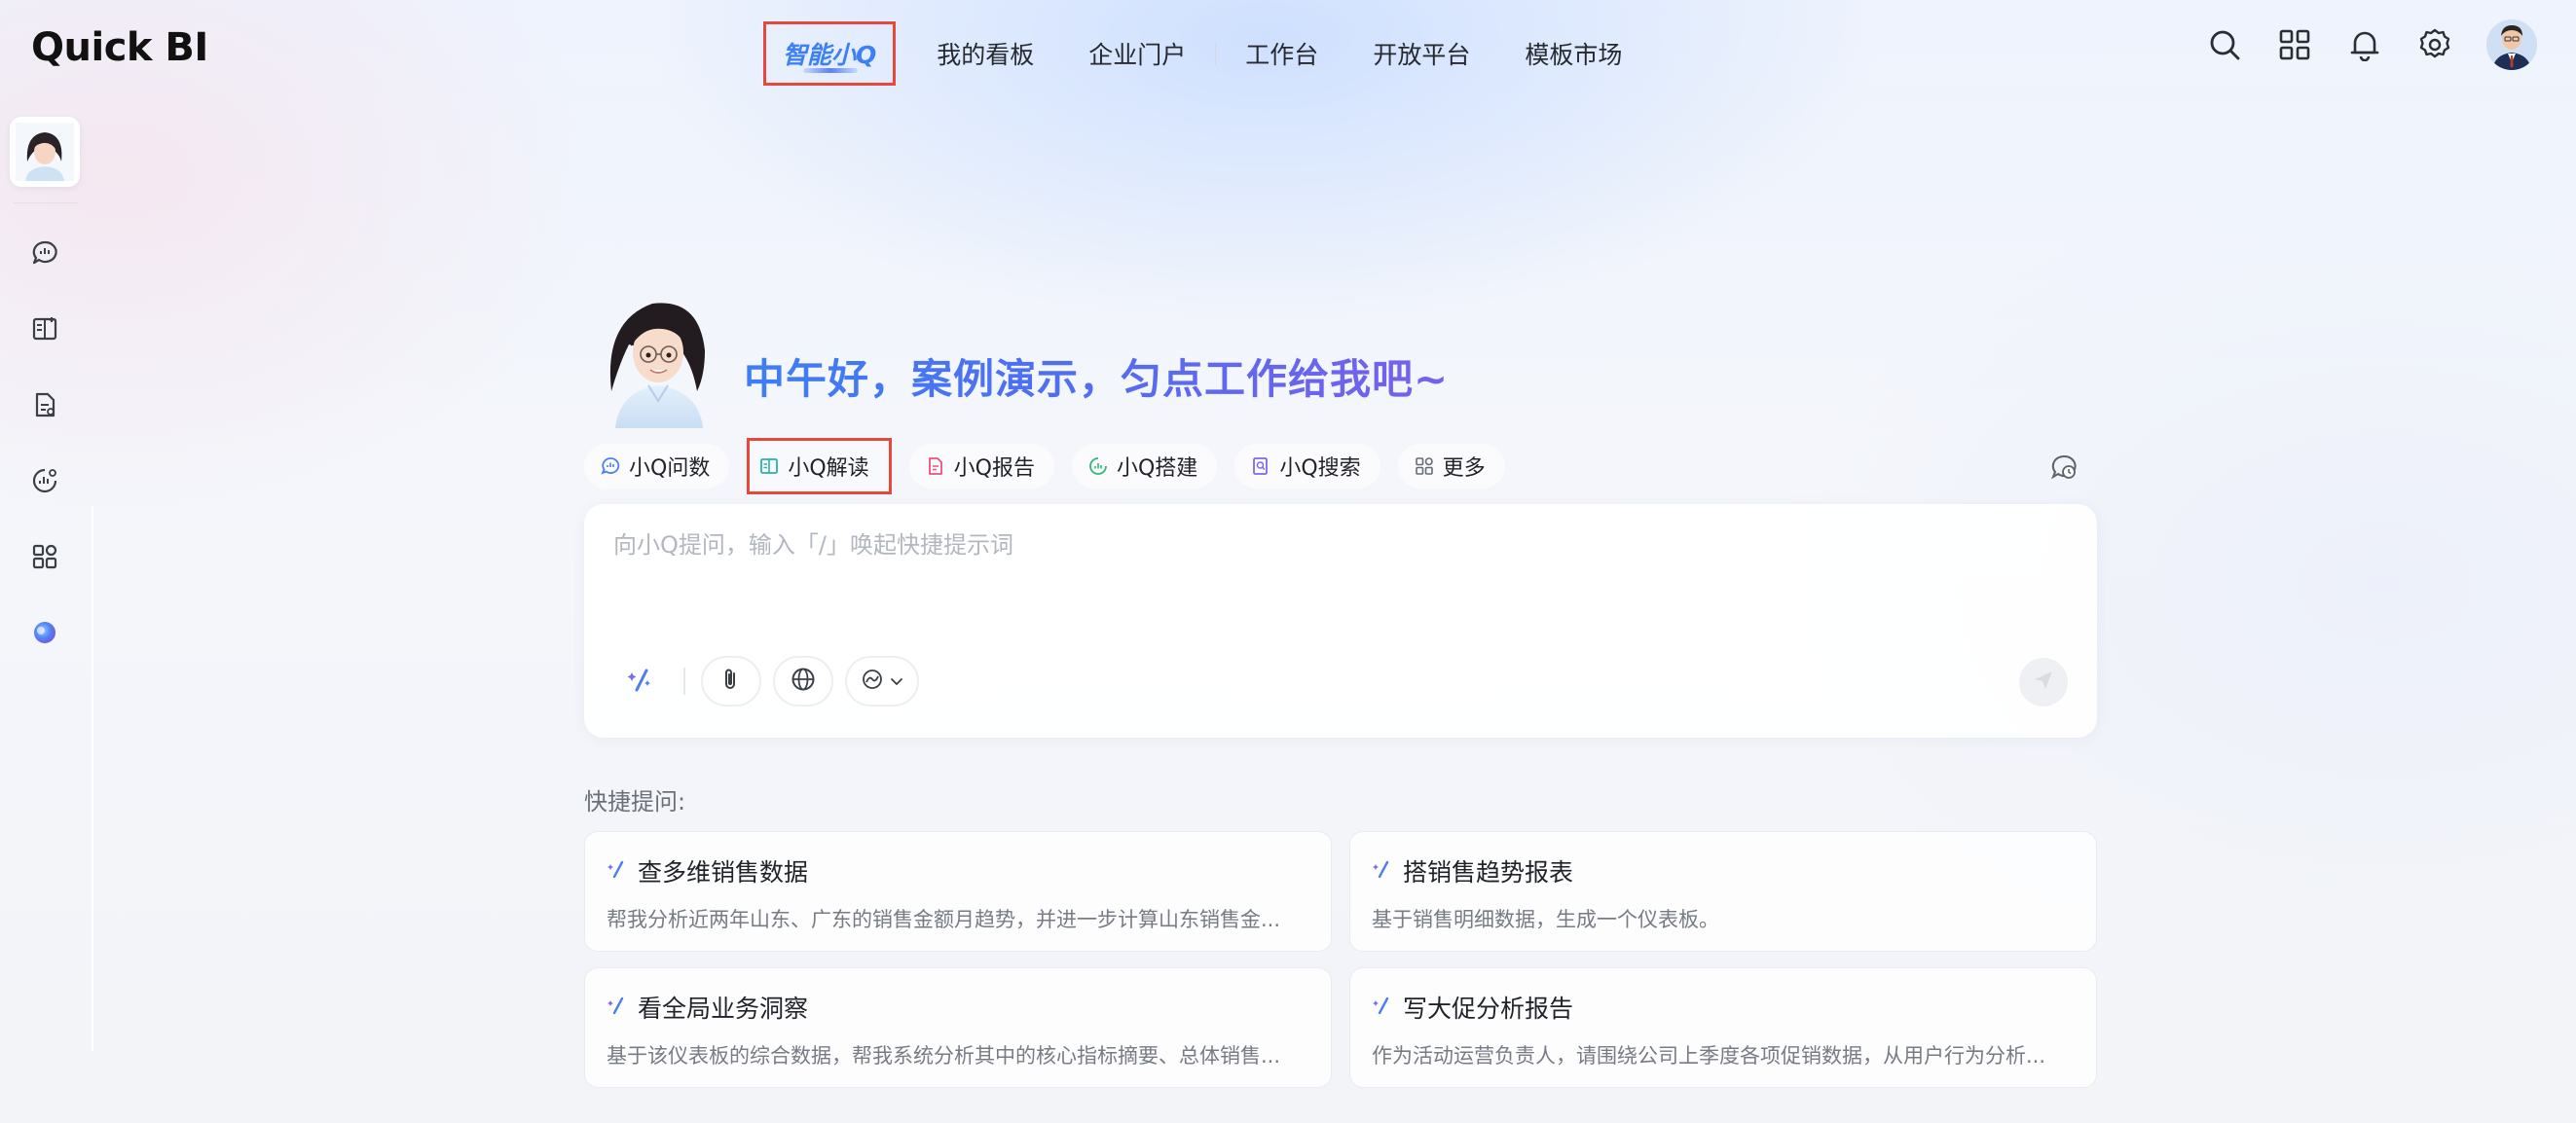  Describe the element at coordinates (2294, 44) in the screenshot. I see `apps-grid-icon` at that location.